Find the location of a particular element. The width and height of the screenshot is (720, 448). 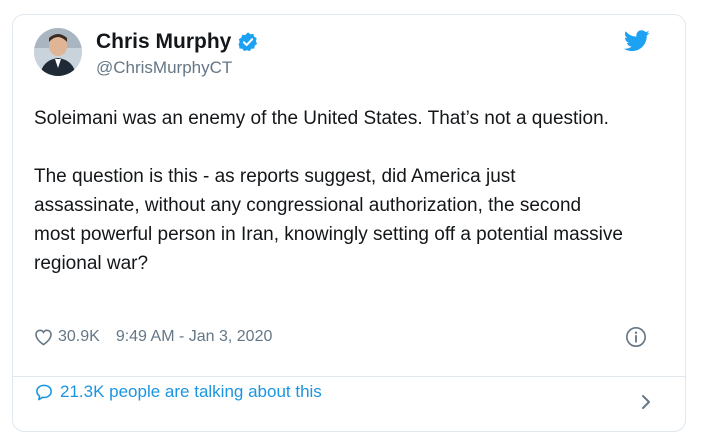

tweet-timestamp: 9:49 AM - Jan 3, 2020 is located at coordinates (194, 337).